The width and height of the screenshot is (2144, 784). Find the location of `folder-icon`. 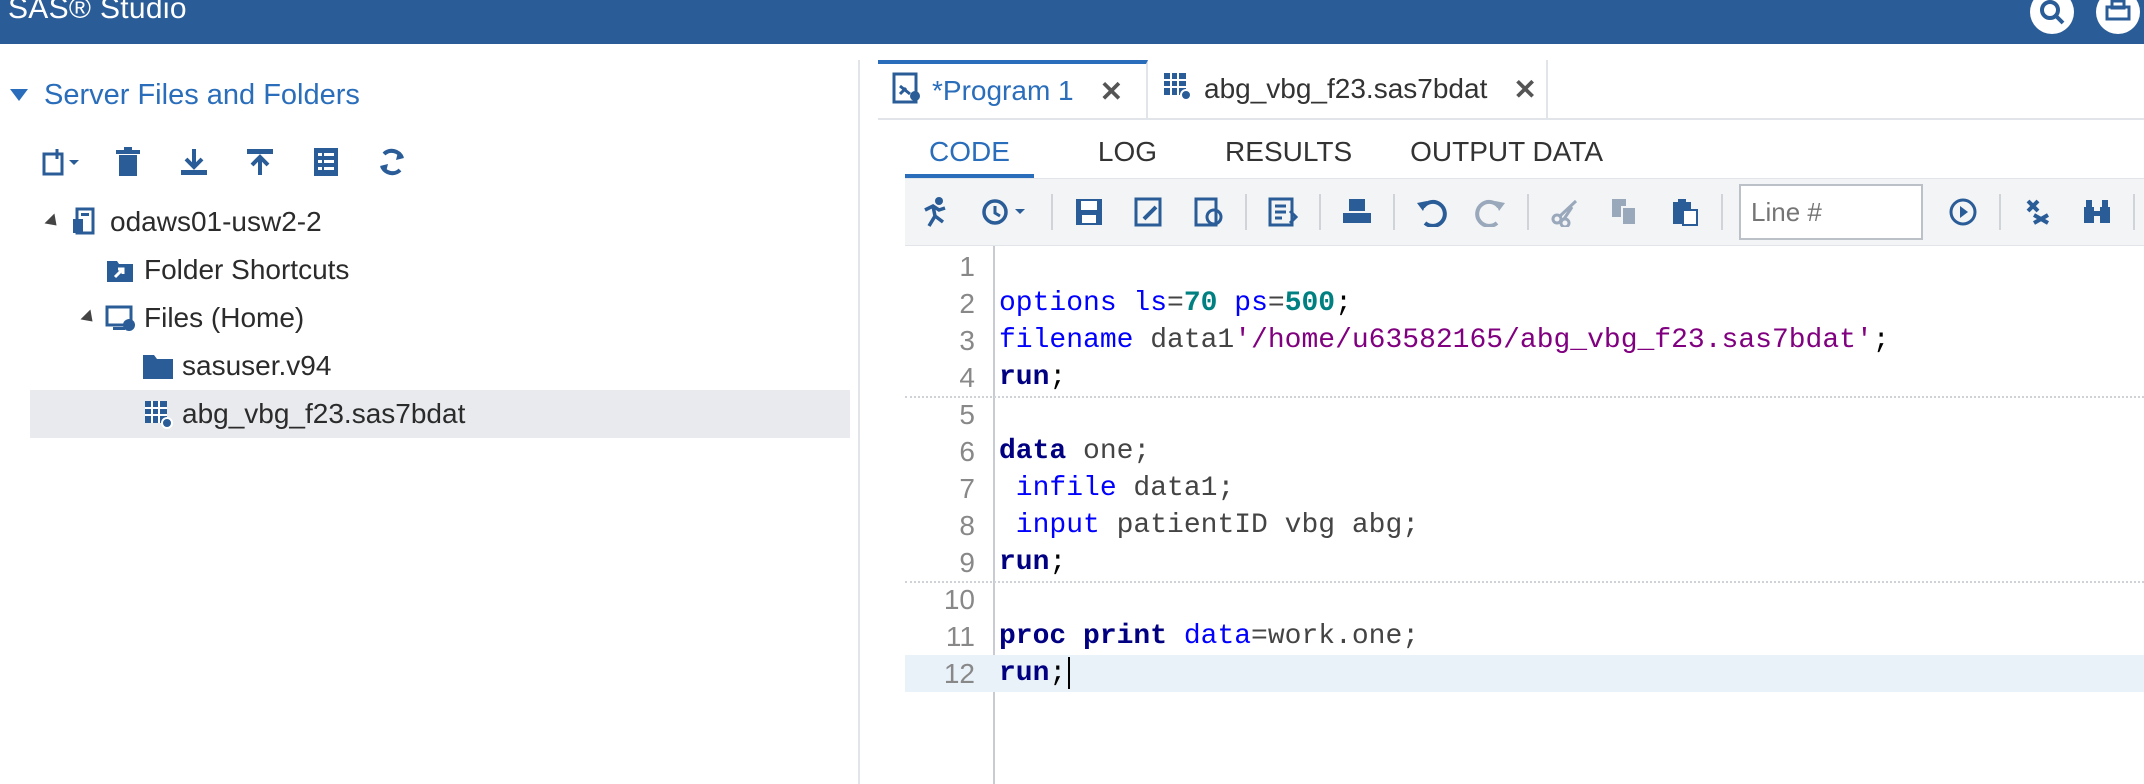

folder-icon is located at coordinates (158, 366).